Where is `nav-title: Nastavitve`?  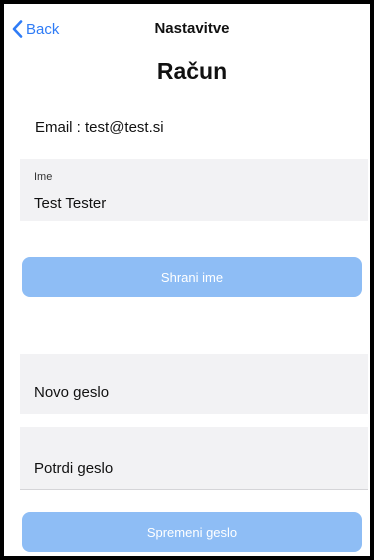 nav-title: Nastavitve is located at coordinates (192, 28).